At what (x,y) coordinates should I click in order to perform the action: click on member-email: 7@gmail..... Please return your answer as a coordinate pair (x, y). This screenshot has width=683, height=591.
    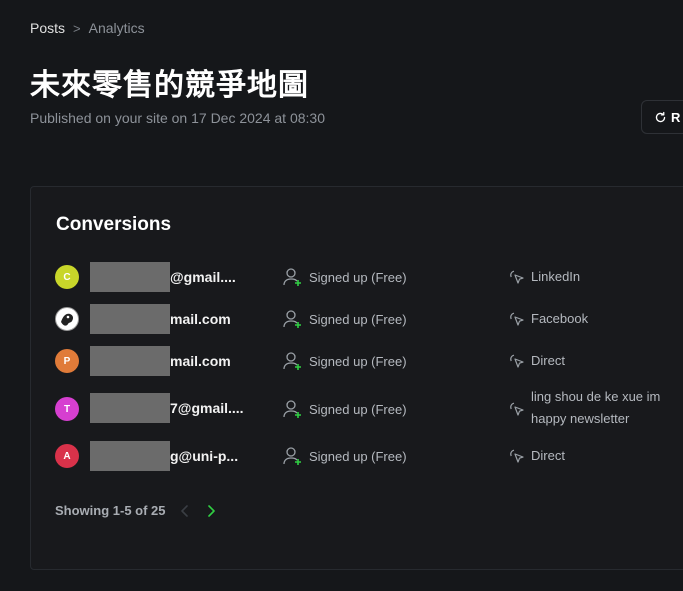
    Looking at the image, I should click on (207, 408).